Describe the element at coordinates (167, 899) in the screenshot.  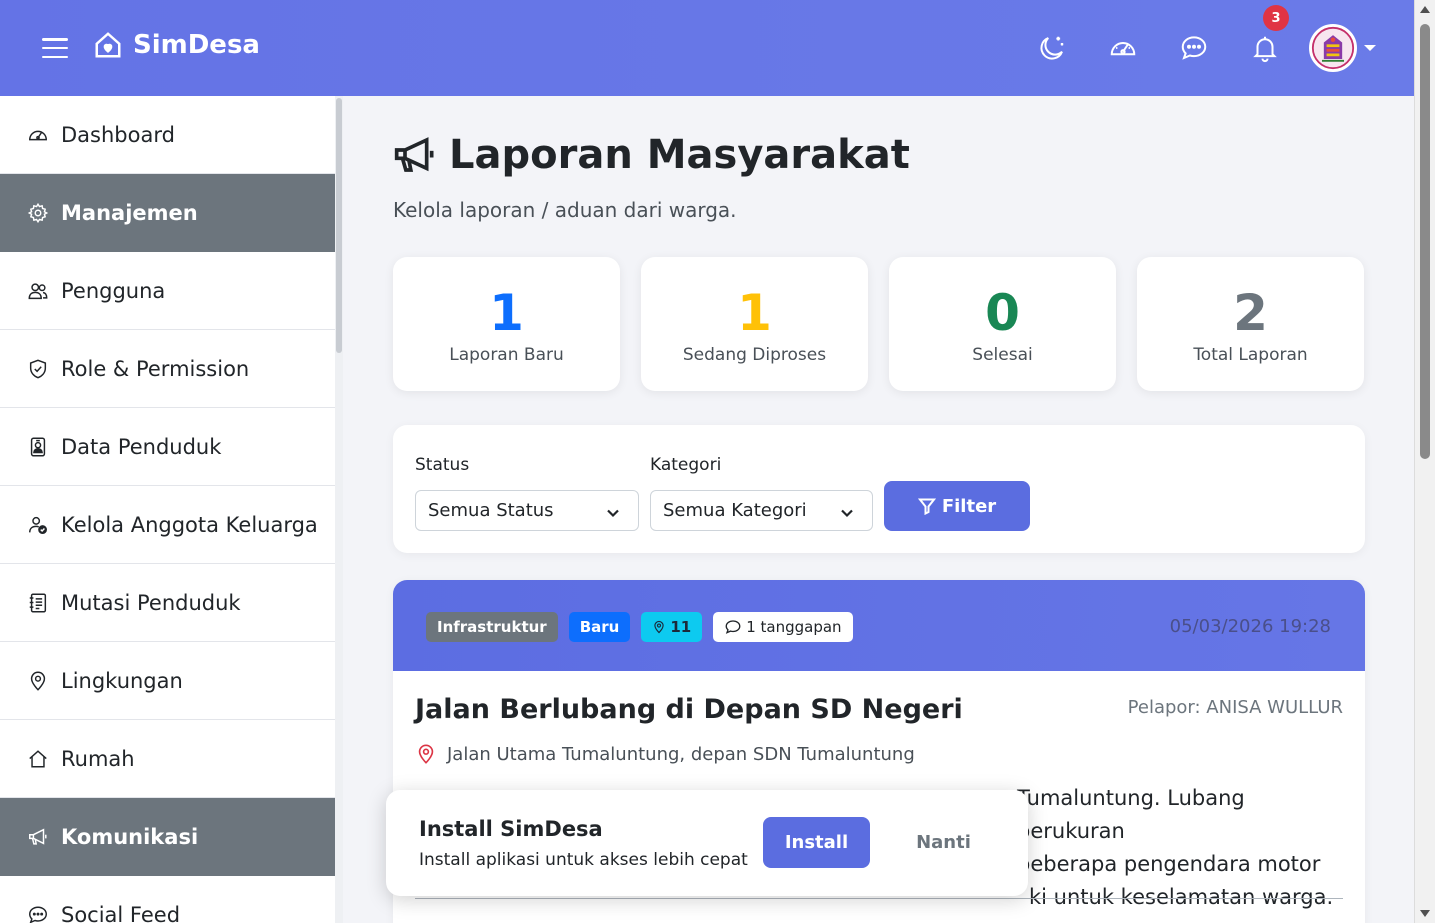
I see `sidebar-item-social-feed: Social Feed` at that location.